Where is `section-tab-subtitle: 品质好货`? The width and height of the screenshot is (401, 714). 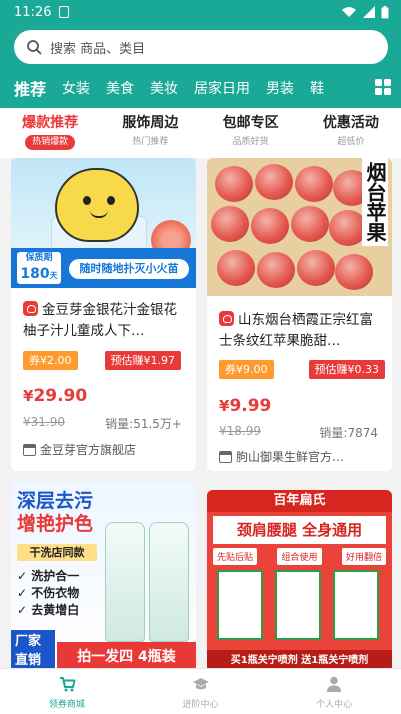 section-tab-subtitle: 品质好货 is located at coordinates (250, 142).